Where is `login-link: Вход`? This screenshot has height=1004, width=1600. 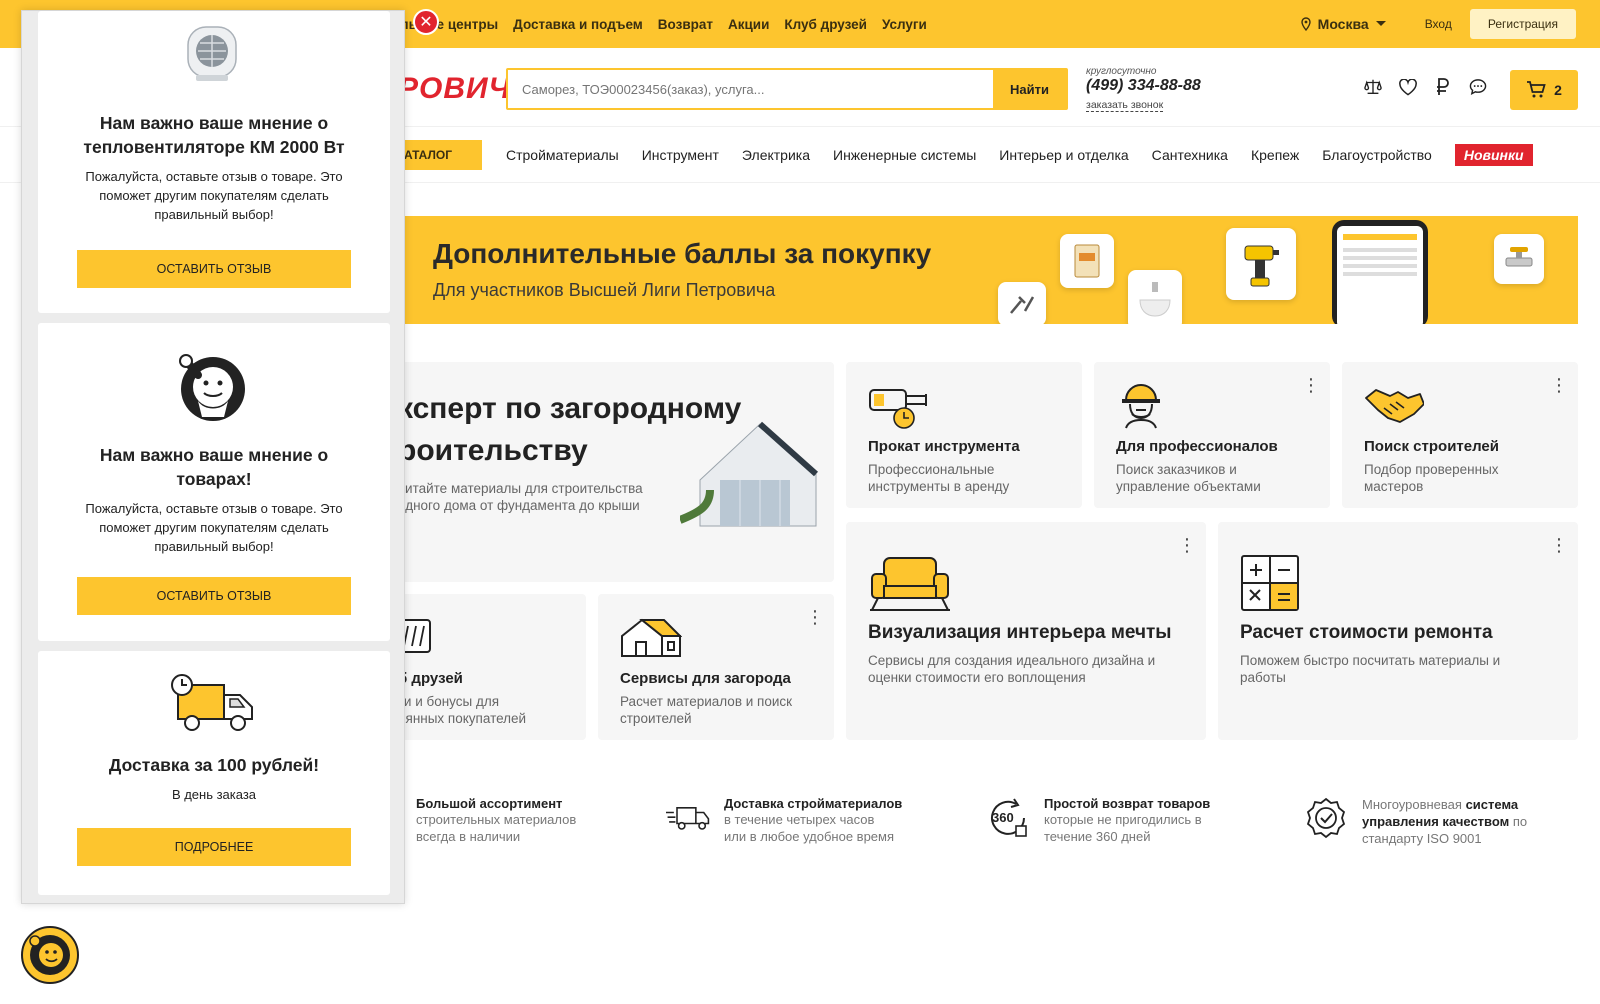
login-link: Вход is located at coordinates (1438, 24).